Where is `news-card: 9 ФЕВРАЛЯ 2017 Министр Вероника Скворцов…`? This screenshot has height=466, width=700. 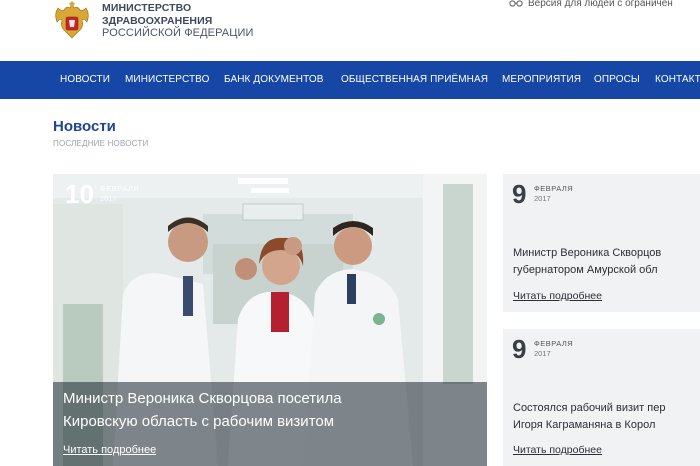 news-card: 9 ФЕВРАЛЯ 2017 Министр Вероника Скворцов… is located at coordinates (601, 243).